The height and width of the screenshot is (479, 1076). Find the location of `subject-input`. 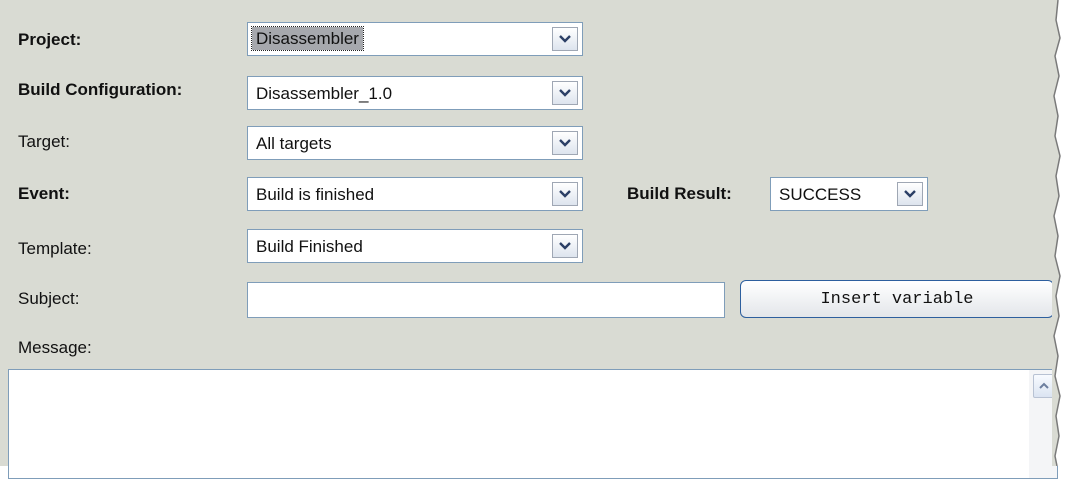

subject-input is located at coordinates (486, 300).